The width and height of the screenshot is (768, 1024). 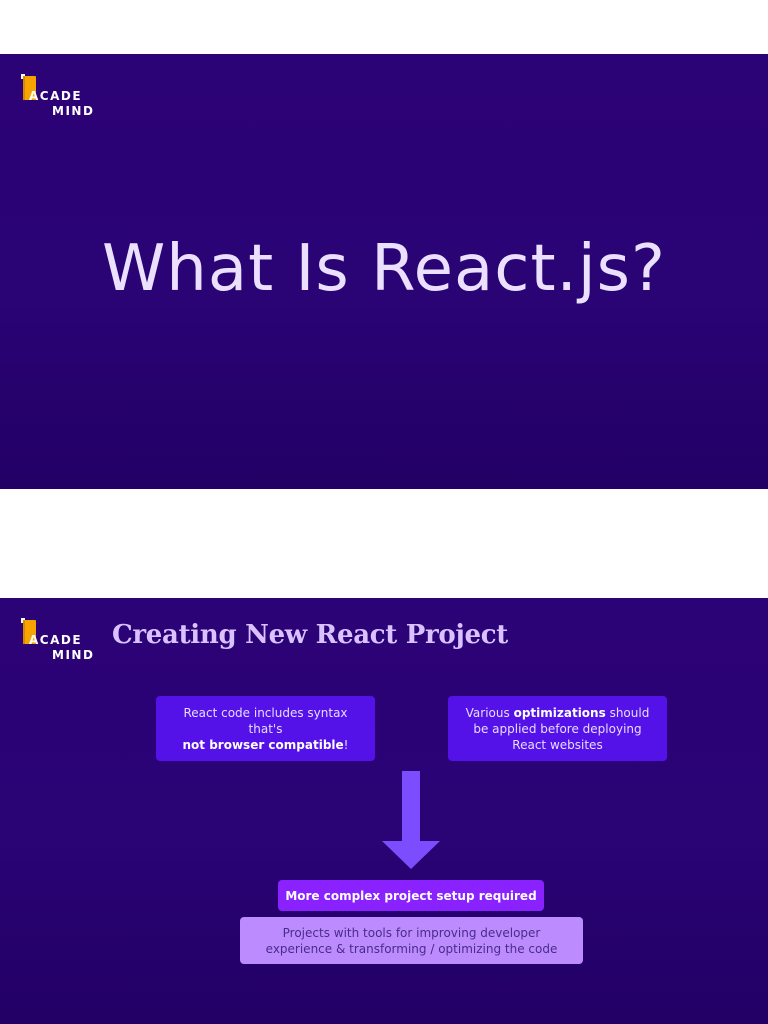 I want to click on slide-title: What Is React.js?, so click(x=384, y=269).